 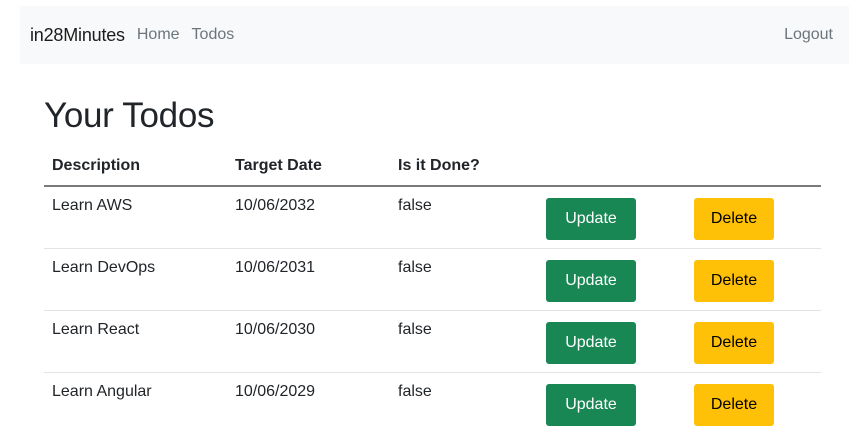 What do you see at coordinates (464, 166) in the screenshot?
I see `header-is-done: Is it Done?` at bounding box center [464, 166].